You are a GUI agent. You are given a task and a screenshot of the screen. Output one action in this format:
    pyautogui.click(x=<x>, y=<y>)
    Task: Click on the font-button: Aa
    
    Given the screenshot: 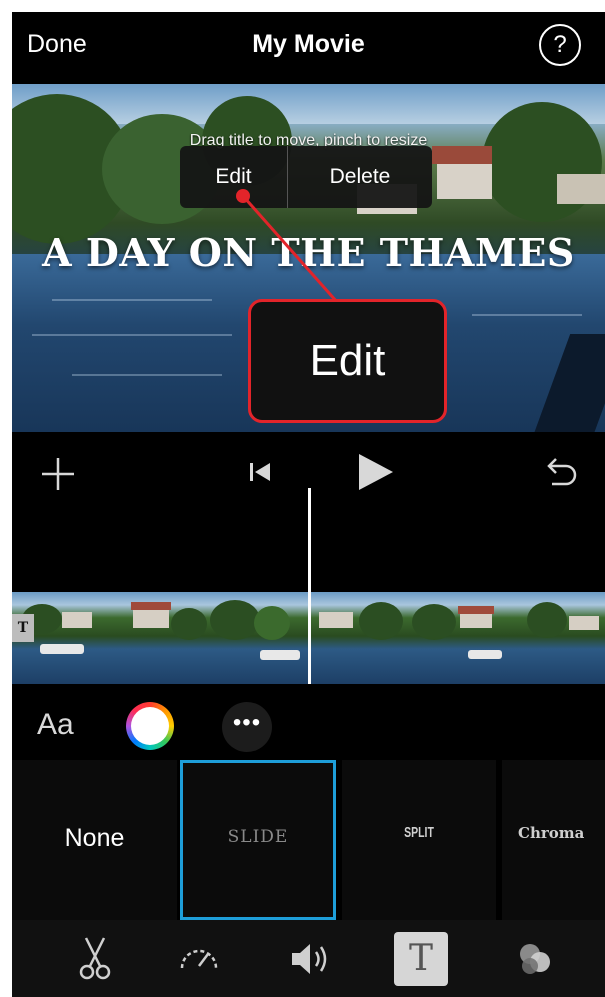 What is the action you would take?
    pyautogui.click(x=55, y=725)
    